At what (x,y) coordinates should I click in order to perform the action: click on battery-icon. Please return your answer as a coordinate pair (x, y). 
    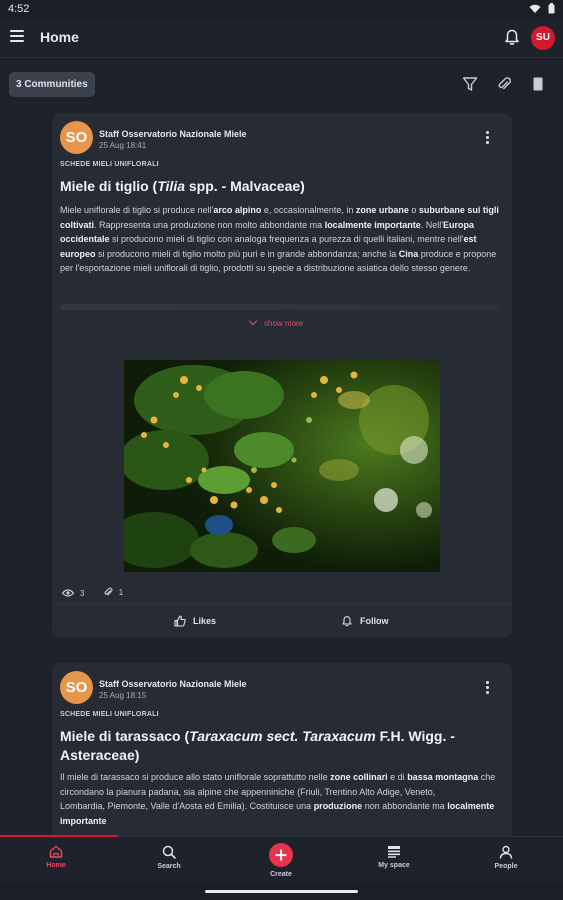
    Looking at the image, I should click on (551, 8).